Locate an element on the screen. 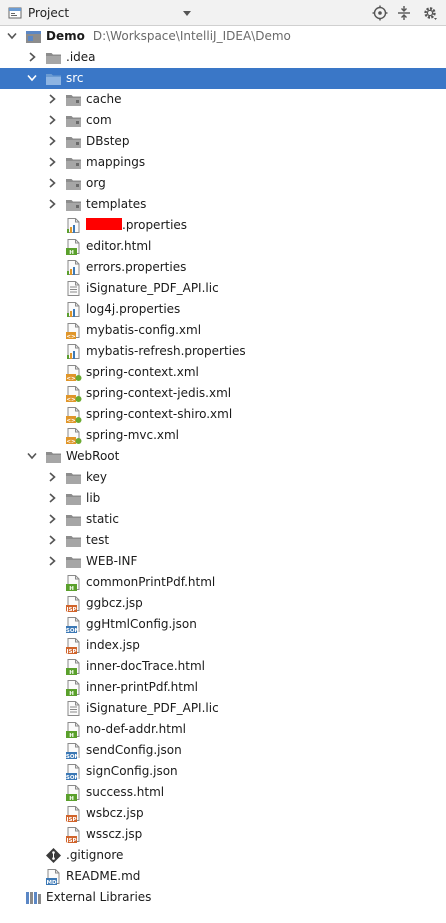 The height and width of the screenshot is (923, 446). tree-item-label: success.html is located at coordinates (125, 792).